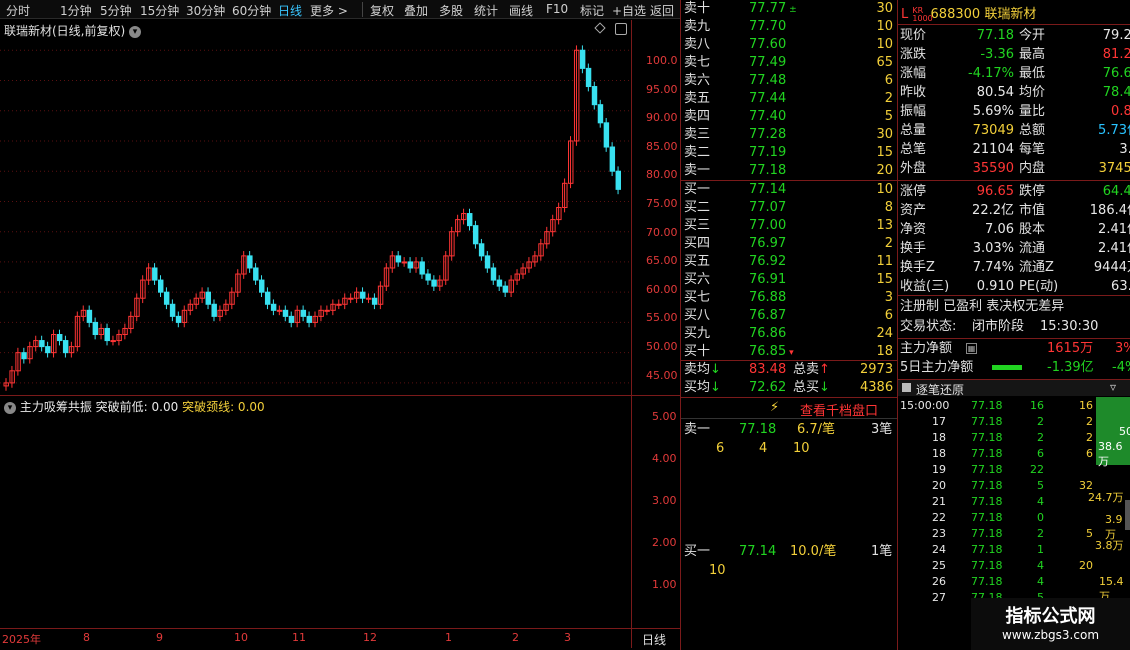  What do you see at coordinates (662, 203) in the screenshot?
I see `price-tick-label: 75.00` at bounding box center [662, 203].